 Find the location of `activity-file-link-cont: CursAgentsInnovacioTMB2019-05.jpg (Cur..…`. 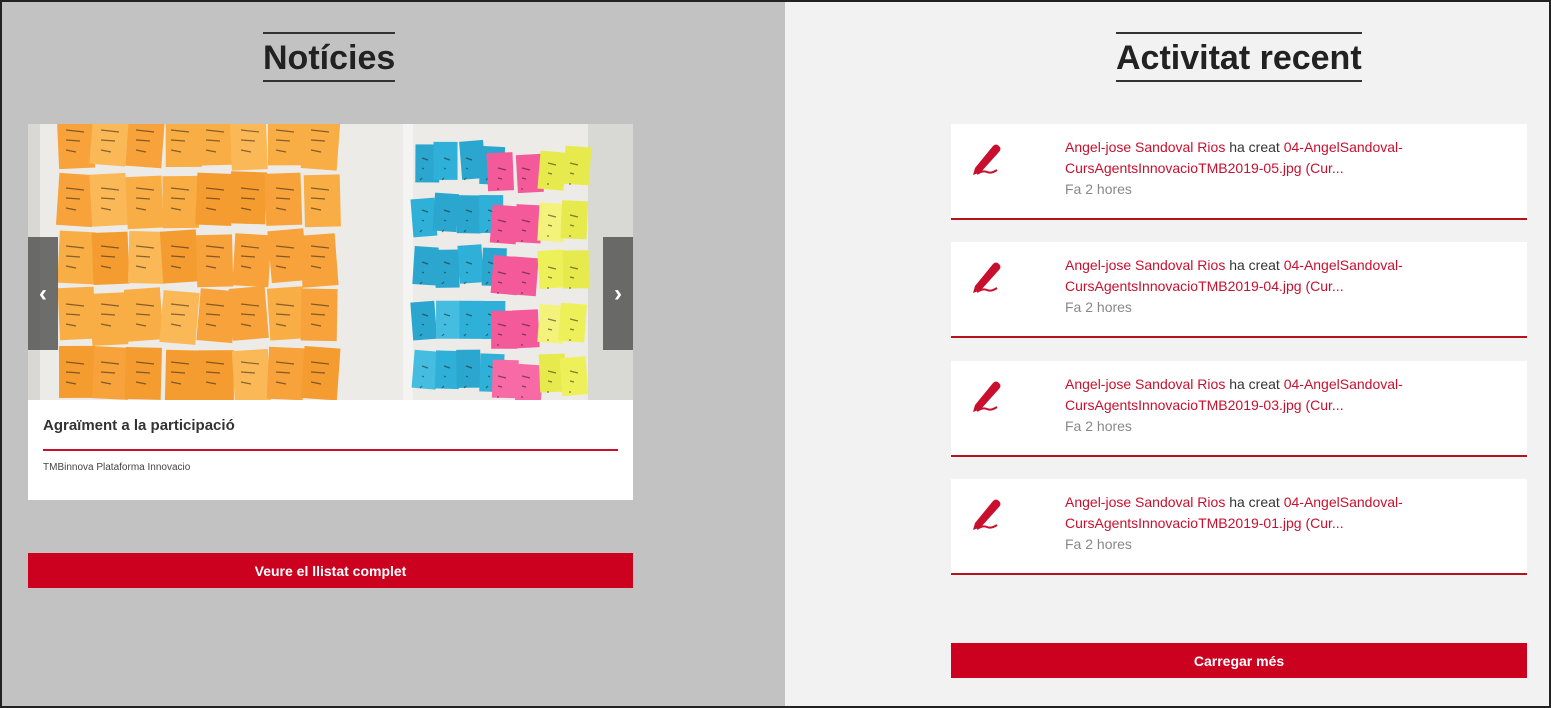

activity-file-link-cont: CursAgentsInnovacioTMB2019-05.jpg (Cur..… is located at coordinates (1204, 168).